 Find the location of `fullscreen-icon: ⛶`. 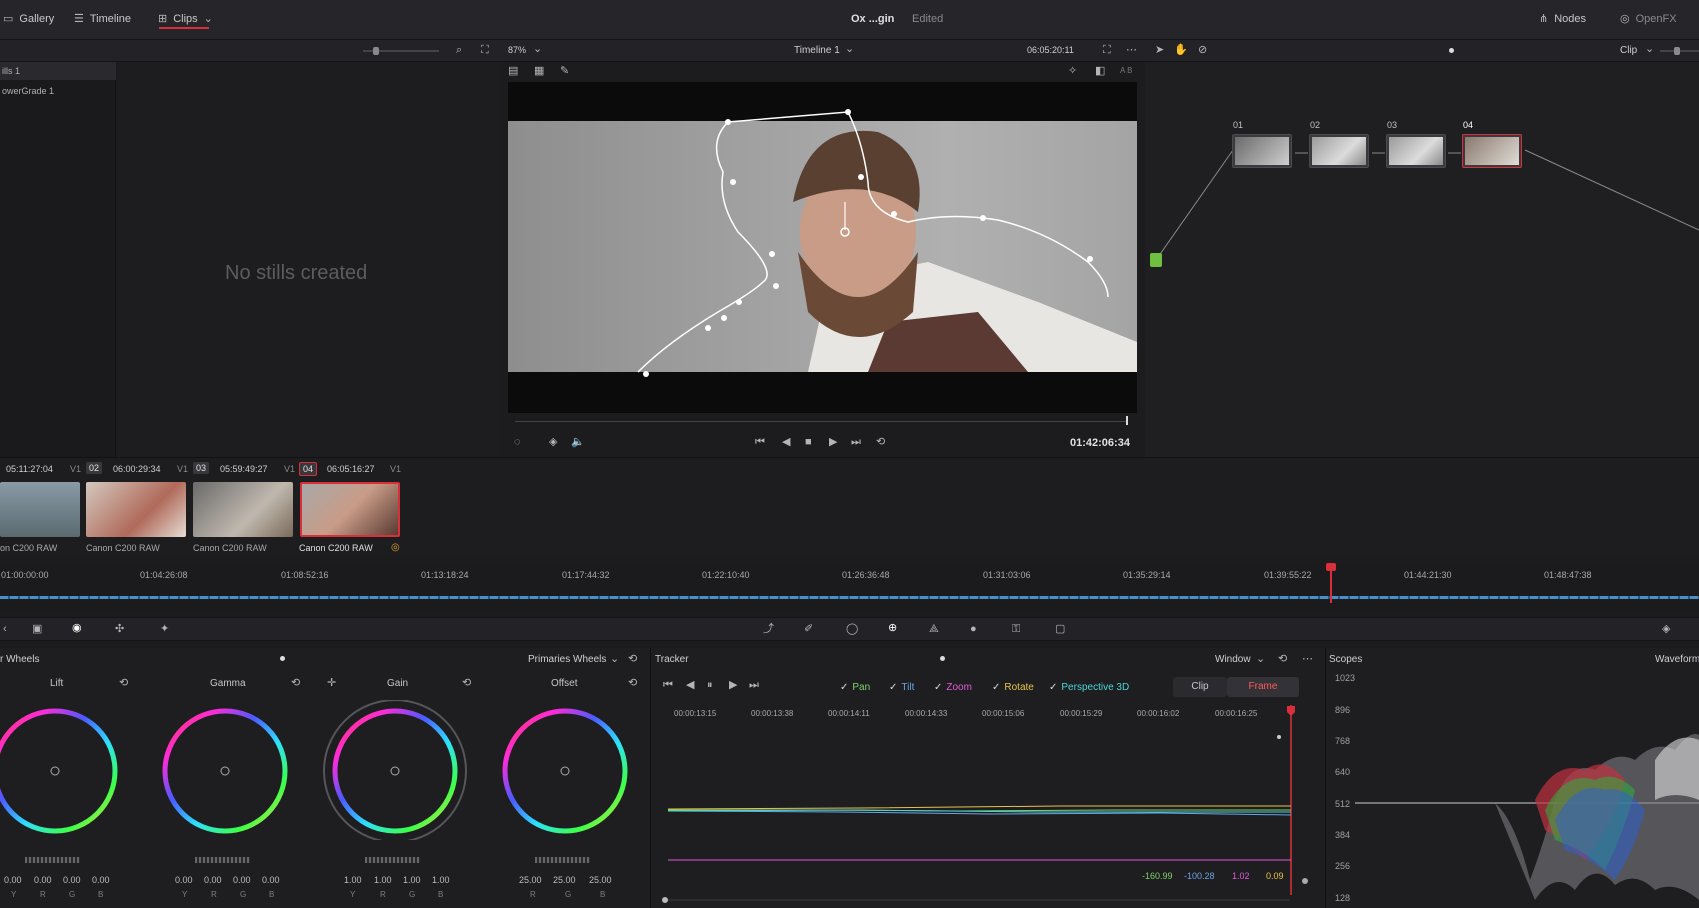

fullscreen-icon: ⛶ is located at coordinates (1107, 50).